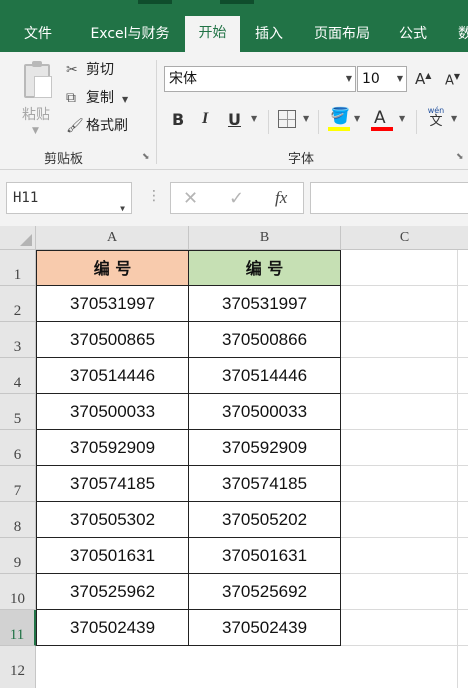  What do you see at coordinates (389, 198) in the screenshot?
I see `formula-input` at bounding box center [389, 198].